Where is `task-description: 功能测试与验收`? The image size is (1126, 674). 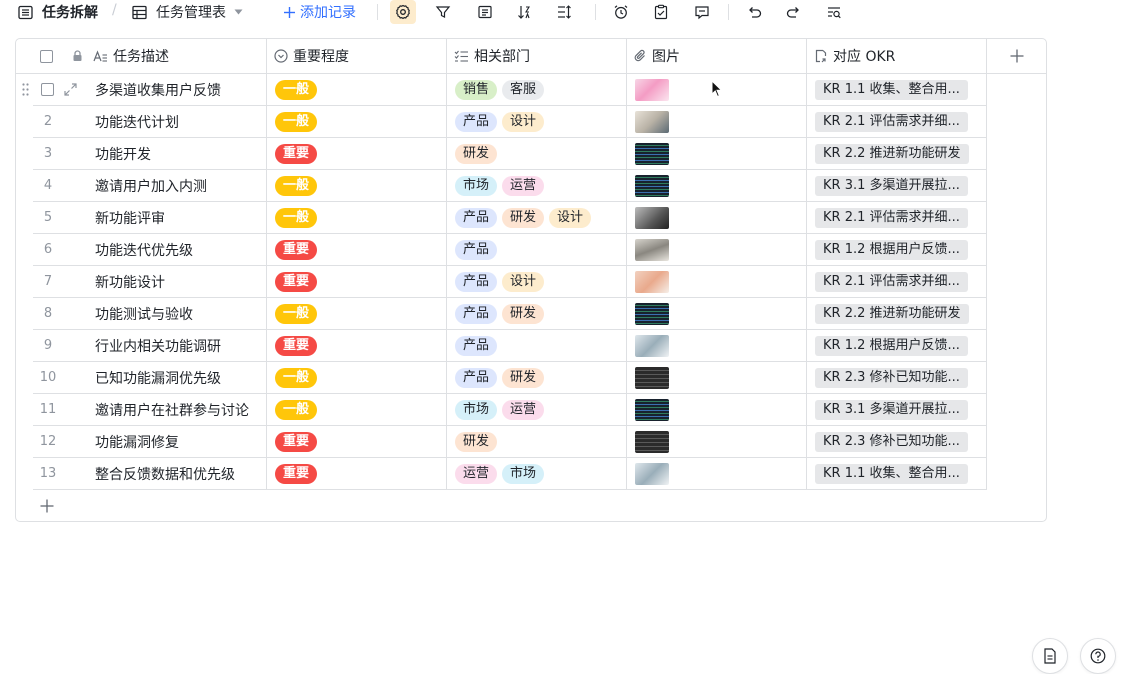 task-description: 功能测试与验收 is located at coordinates (144, 313).